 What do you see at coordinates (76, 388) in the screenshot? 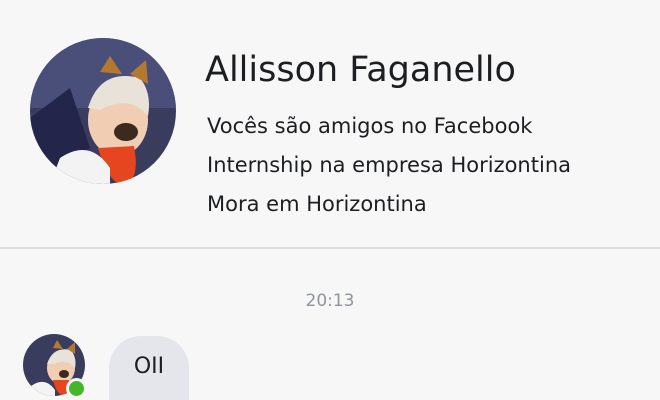
I see `online-status-icon` at bounding box center [76, 388].